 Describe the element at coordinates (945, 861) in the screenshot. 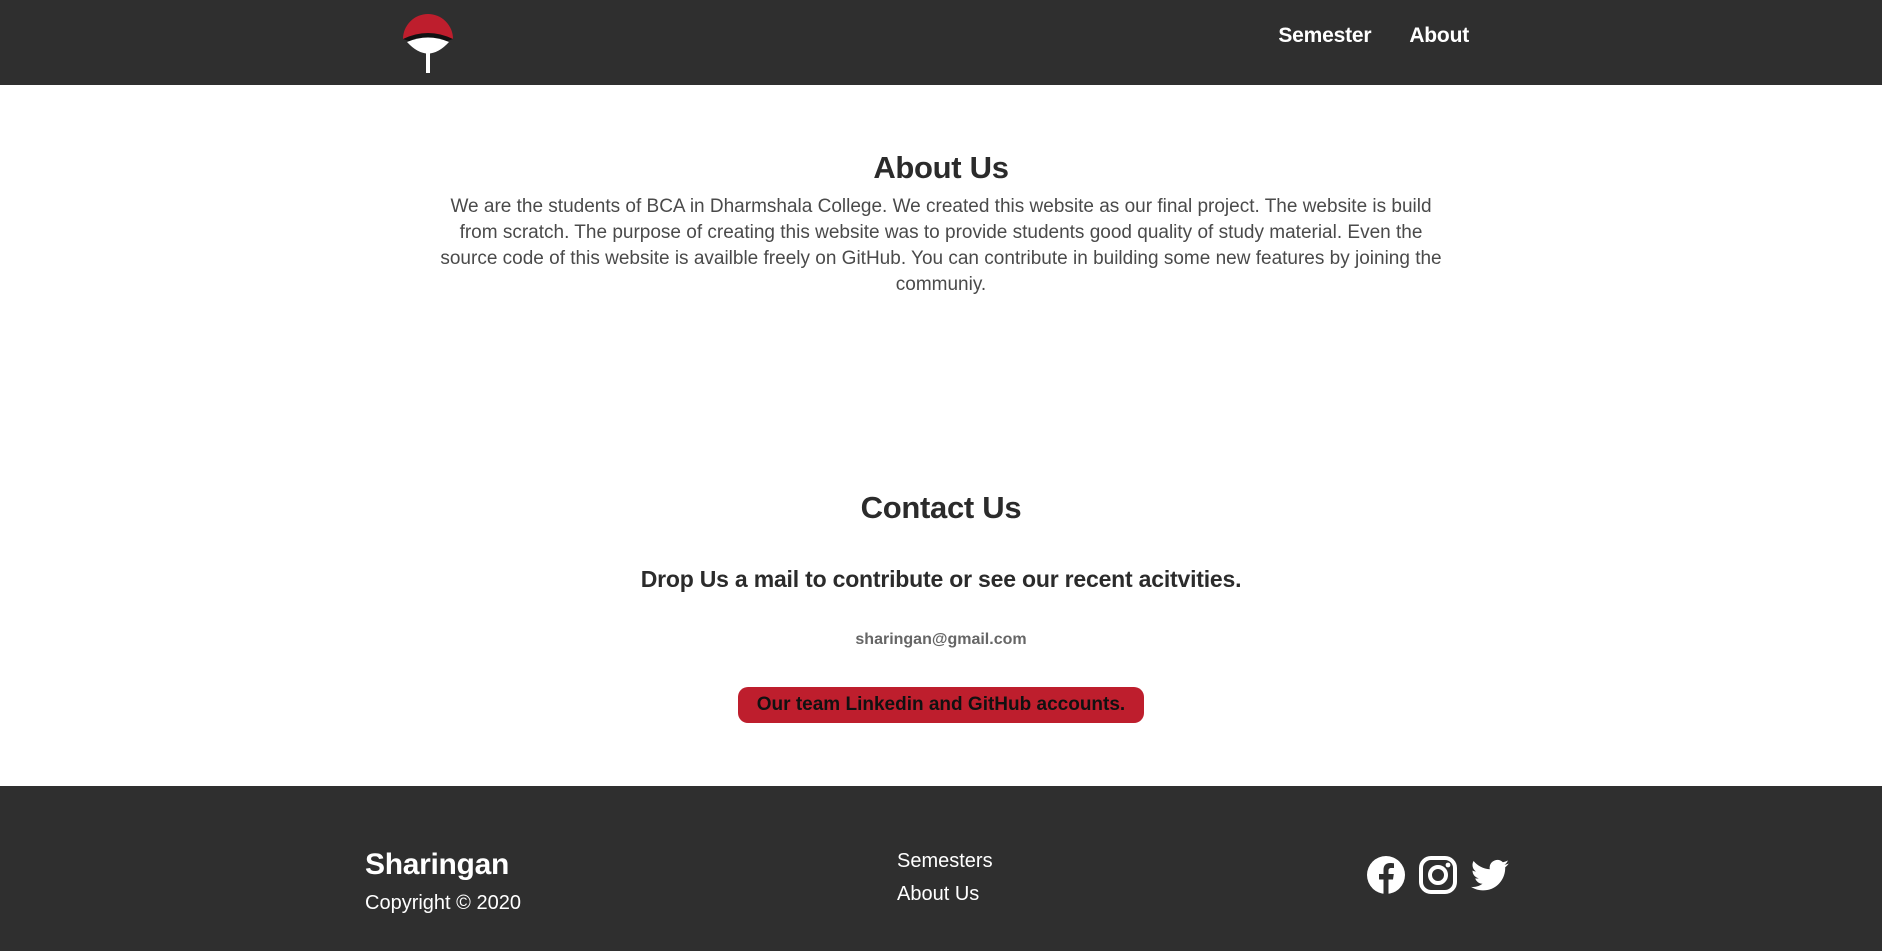

I see `footer-link-semesters: Semesters` at that location.